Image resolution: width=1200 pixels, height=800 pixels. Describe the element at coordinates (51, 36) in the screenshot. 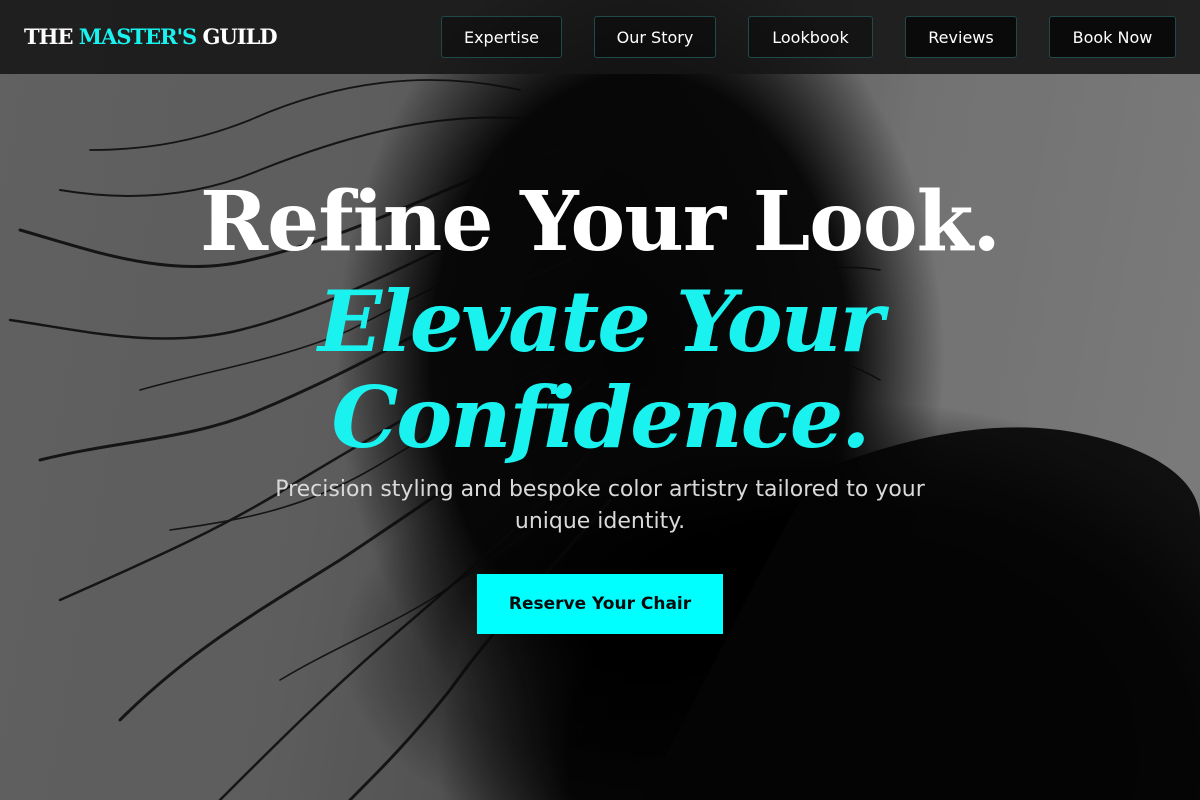

I see `brand-text-prefix: THE` at that location.